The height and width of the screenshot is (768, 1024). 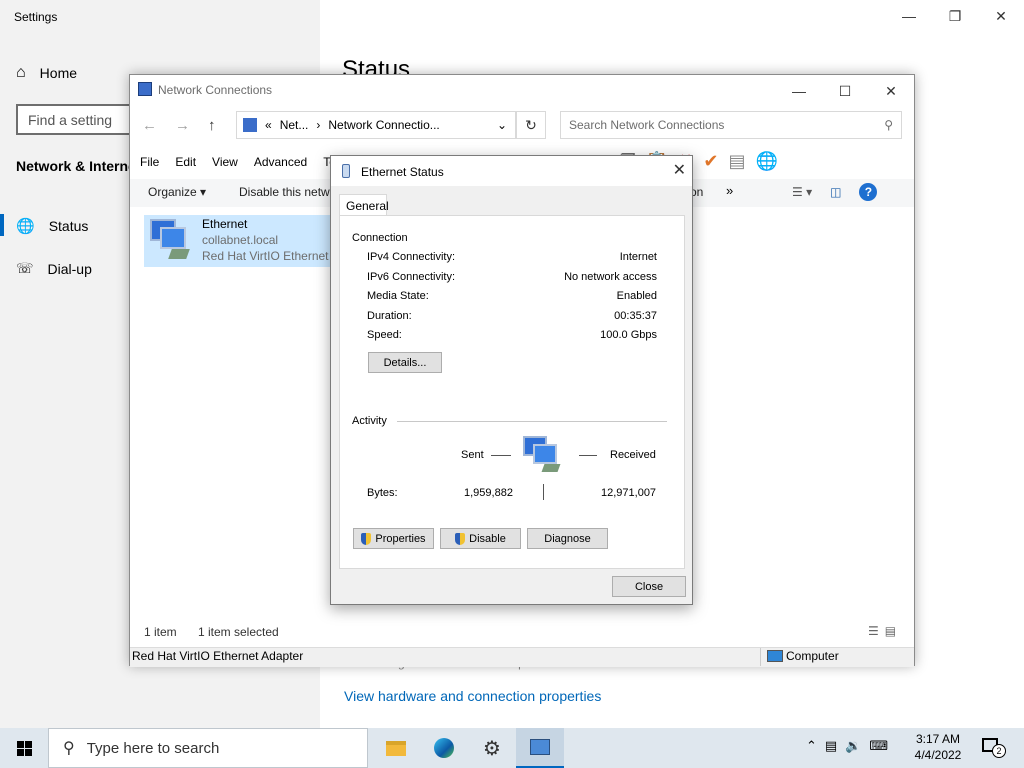 I want to click on search-placeholder: Search Network Connections, so click(x=647, y=125).